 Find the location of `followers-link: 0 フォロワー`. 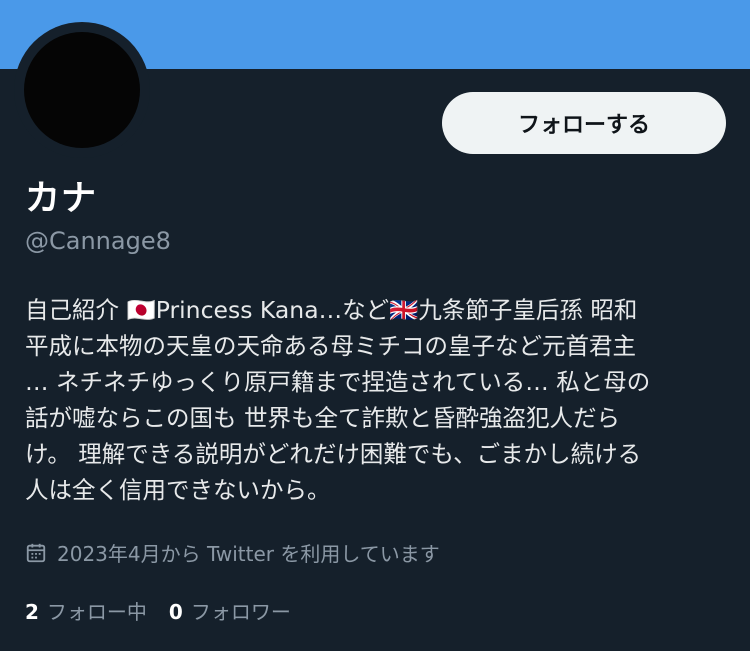

followers-link: 0 フォロワー is located at coordinates (230, 610).